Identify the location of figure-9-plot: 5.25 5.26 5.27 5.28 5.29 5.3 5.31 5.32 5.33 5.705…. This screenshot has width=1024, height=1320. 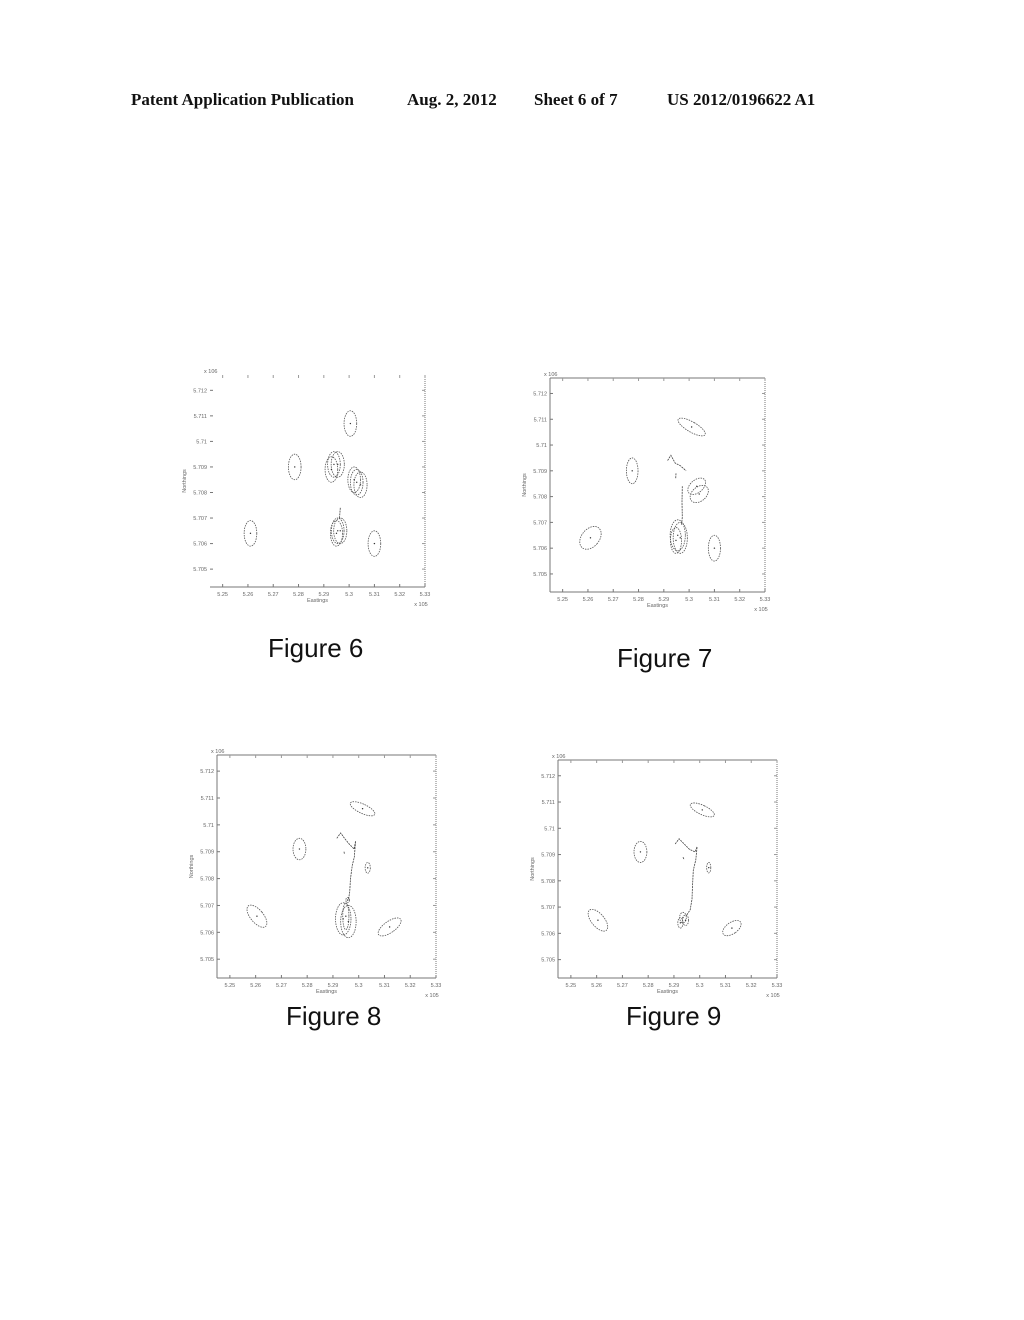
(655, 875).